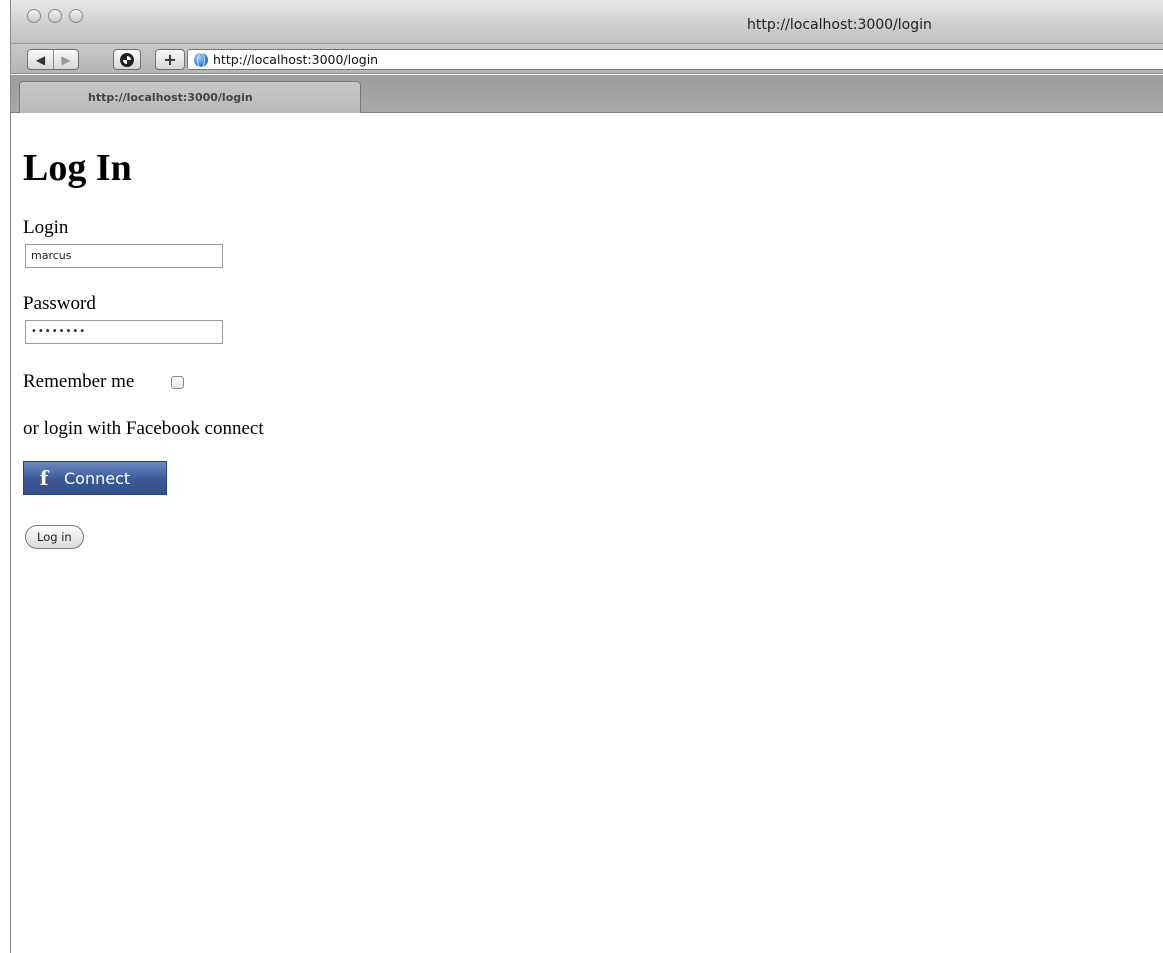 The height and width of the screenshot is (953, 1163). Describe the element at coordinates (44, 478) in the screenshot. I see `facebook-icon: f` at that location.